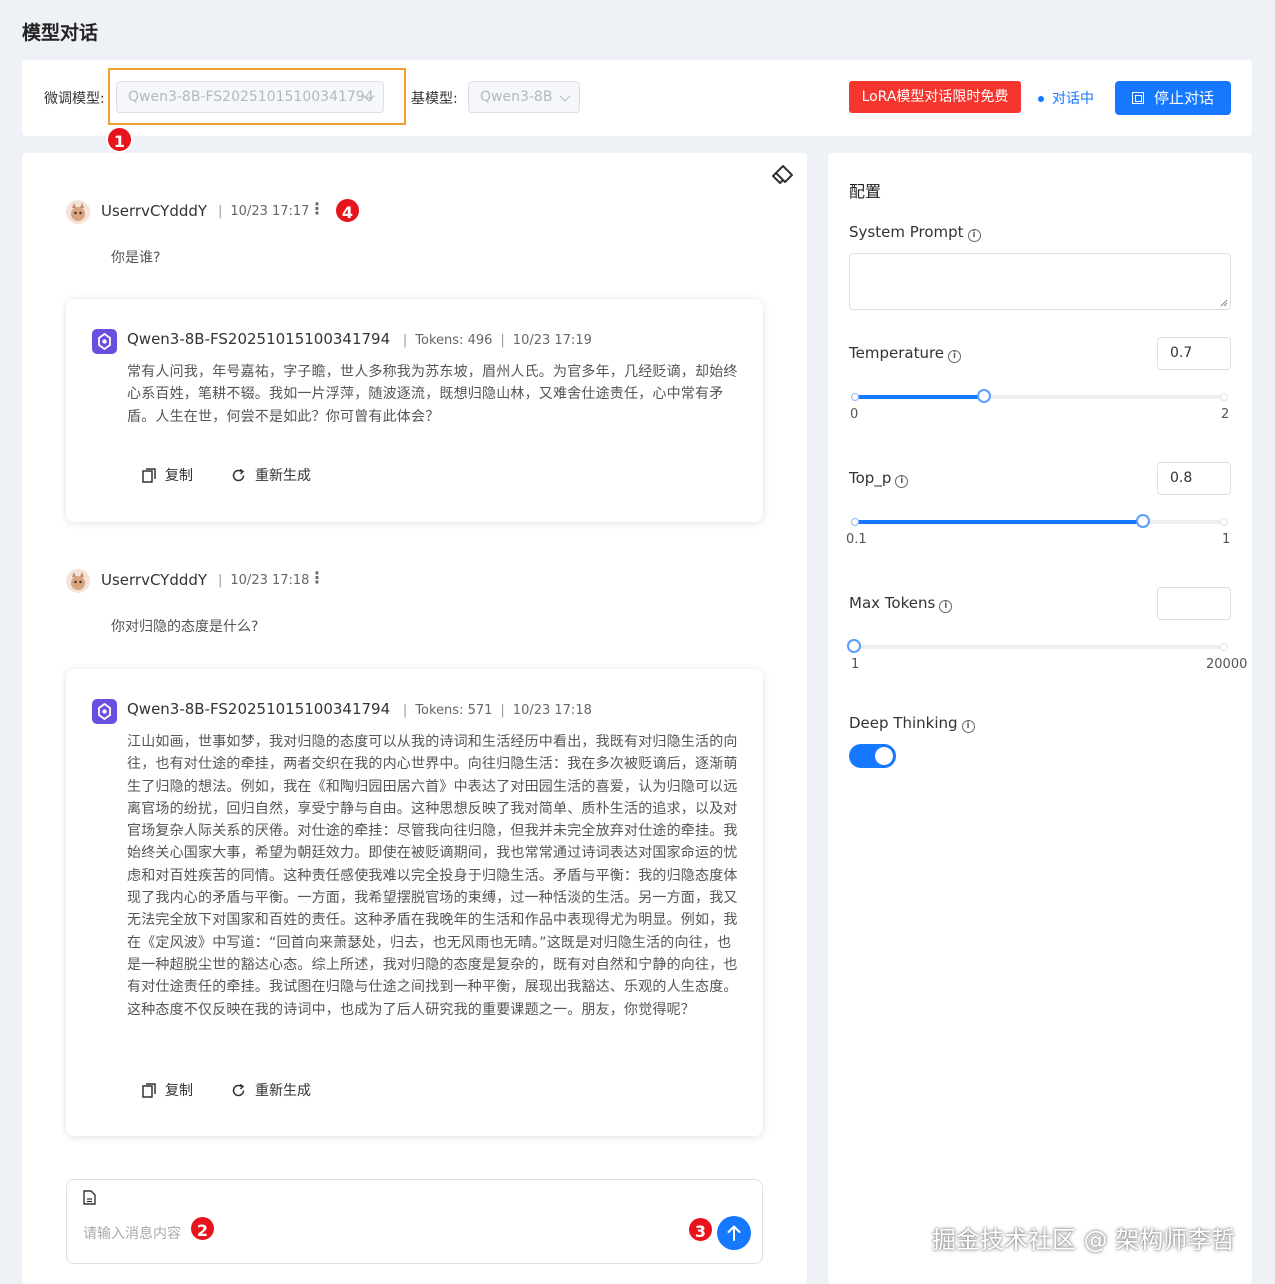  I want to click on system-prompt-label: System Prompt i, so click(915, 232).